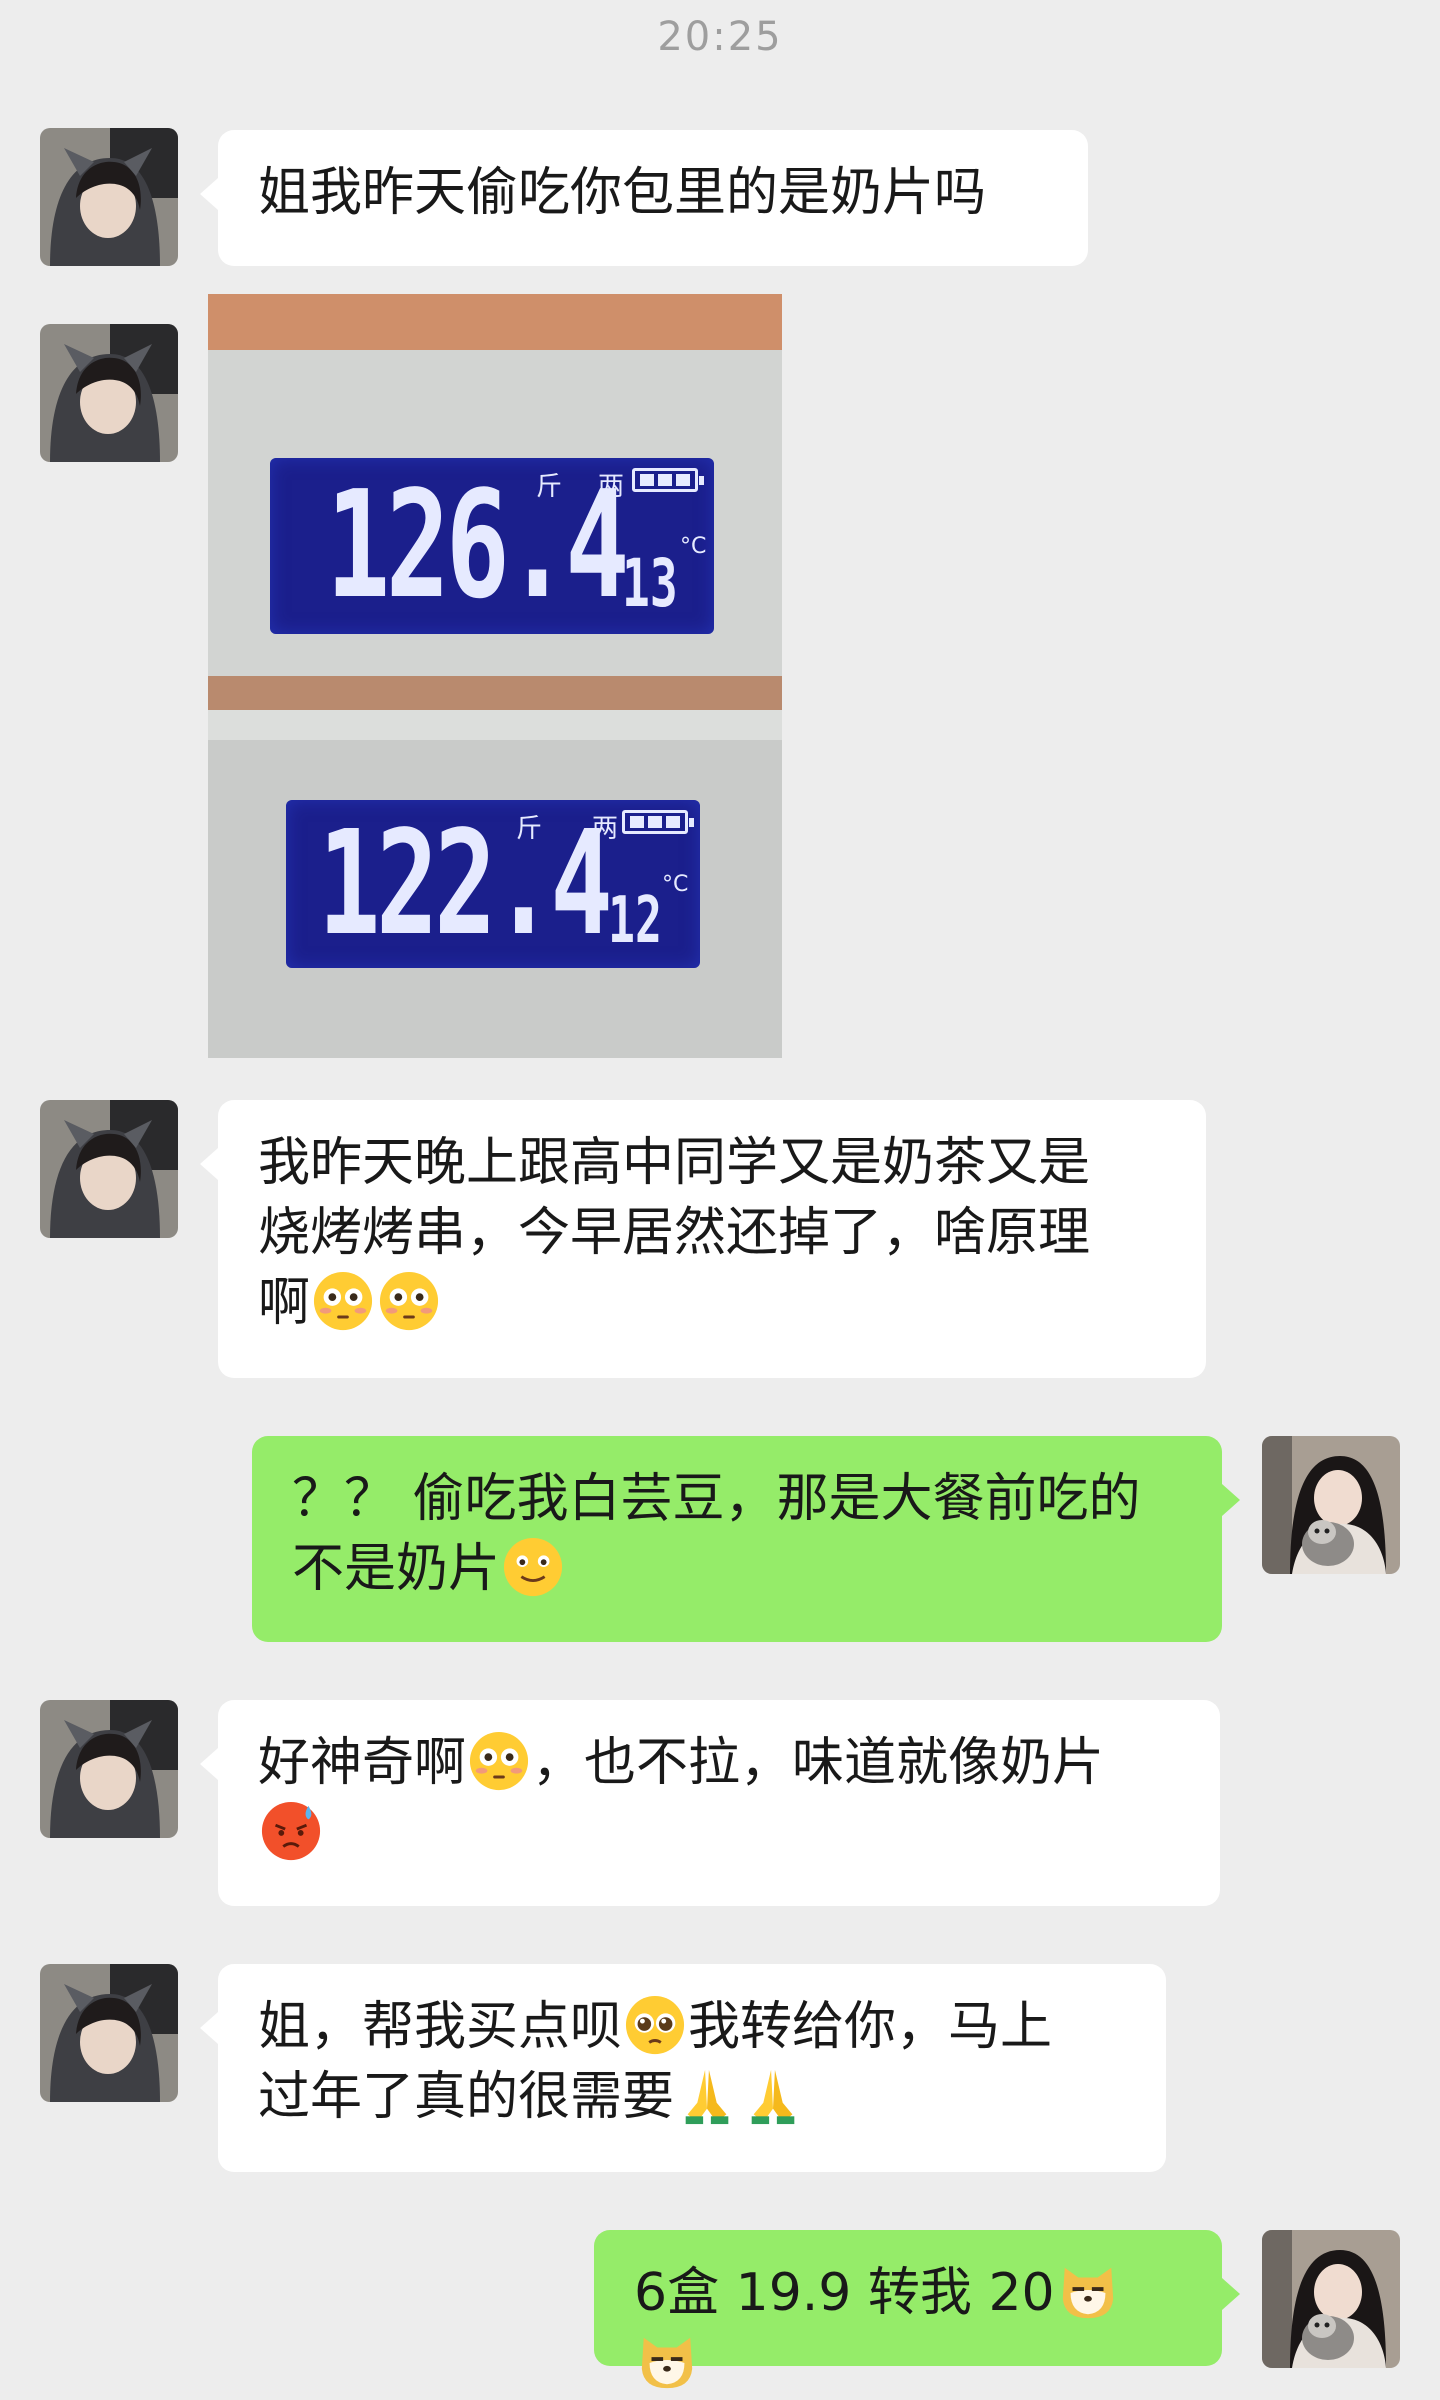 The height and width of the screenshot is (2400, 1440). What do you see at coordinates (720, 37) in the screenshot?
I see `message-timestamp: 20:25` at bounding box center [720, 37].